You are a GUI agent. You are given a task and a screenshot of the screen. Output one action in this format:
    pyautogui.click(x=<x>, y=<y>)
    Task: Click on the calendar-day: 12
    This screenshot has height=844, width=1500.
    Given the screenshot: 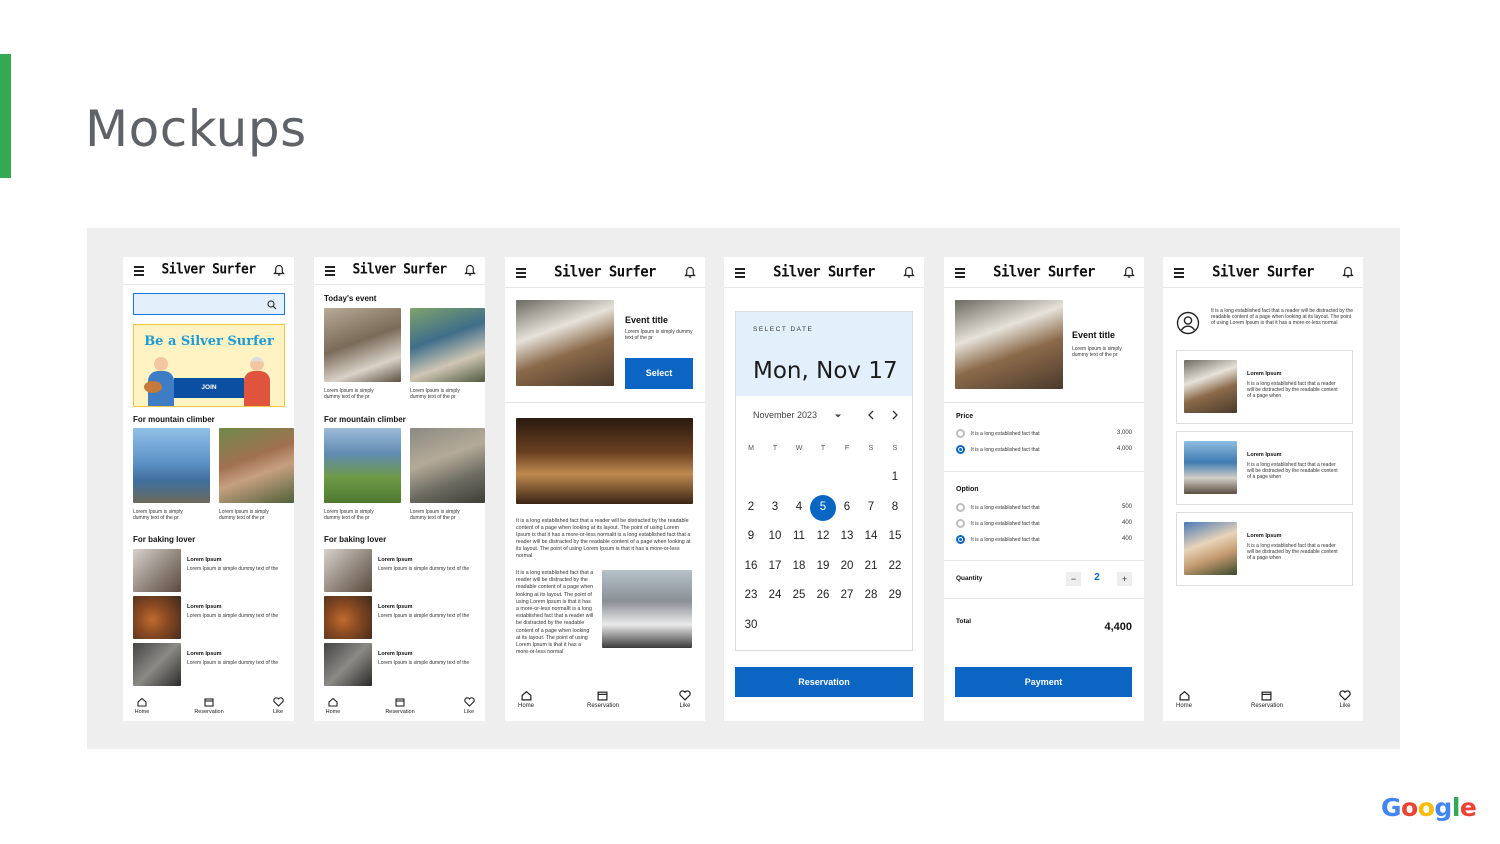 What is the action you would take?
    pyautogui.click(x=823, y=536)
    